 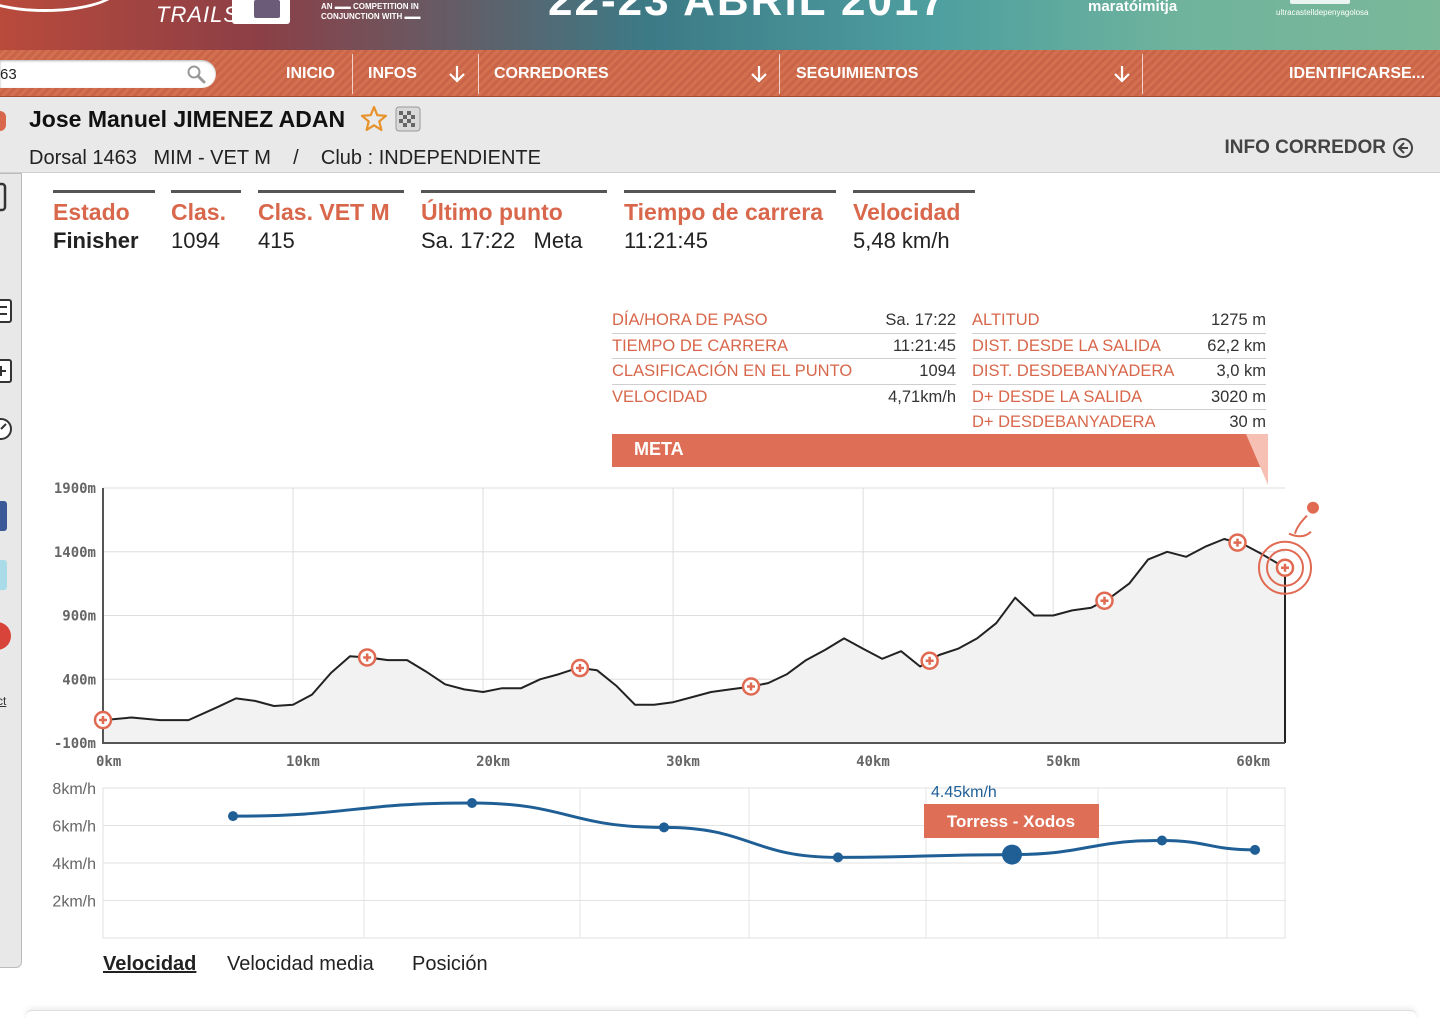 I want to click on detail-row: D+ desdeBanyadera 30 m, so click(x=1119, y=423).